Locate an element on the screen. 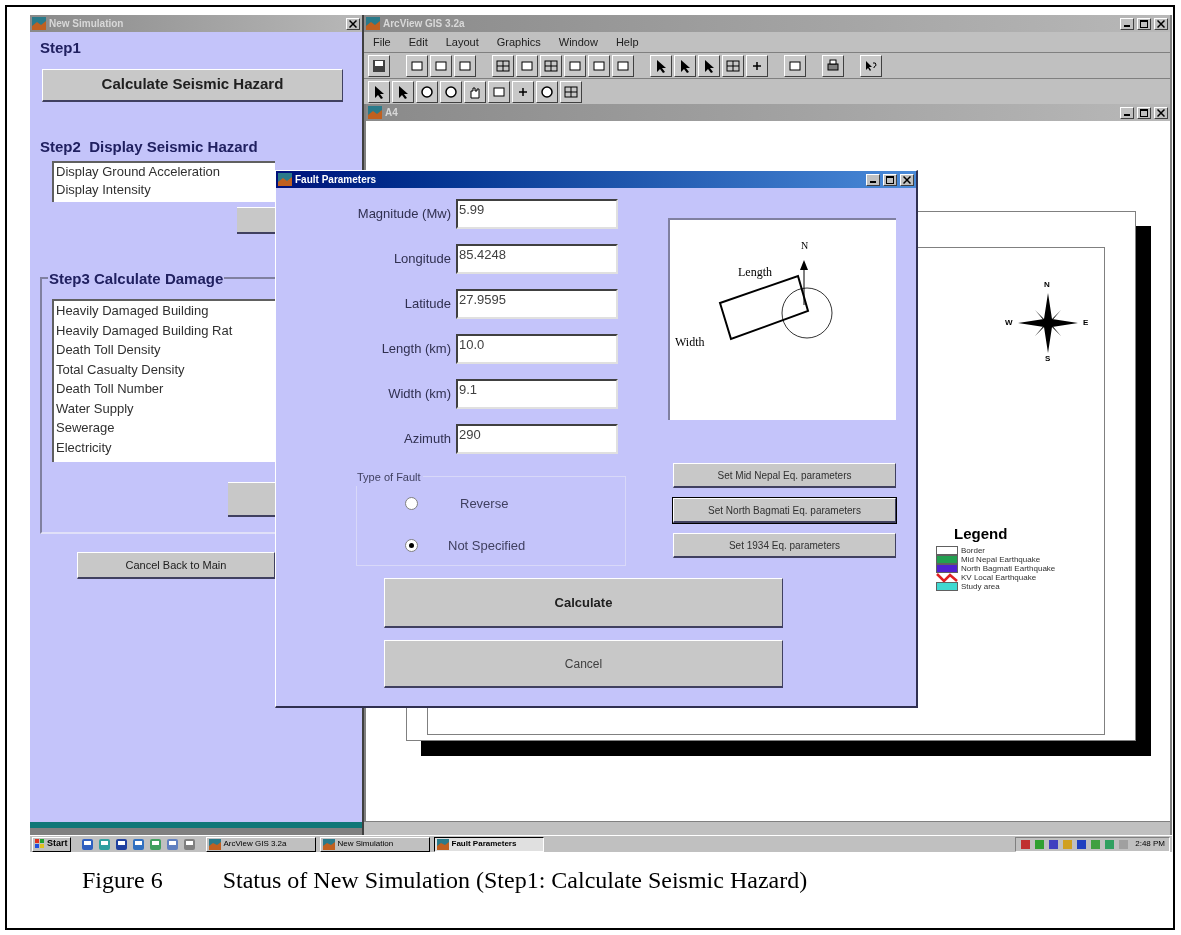  list-item: Heavily Damaged Building Rat is located at coordinates (166, 330).